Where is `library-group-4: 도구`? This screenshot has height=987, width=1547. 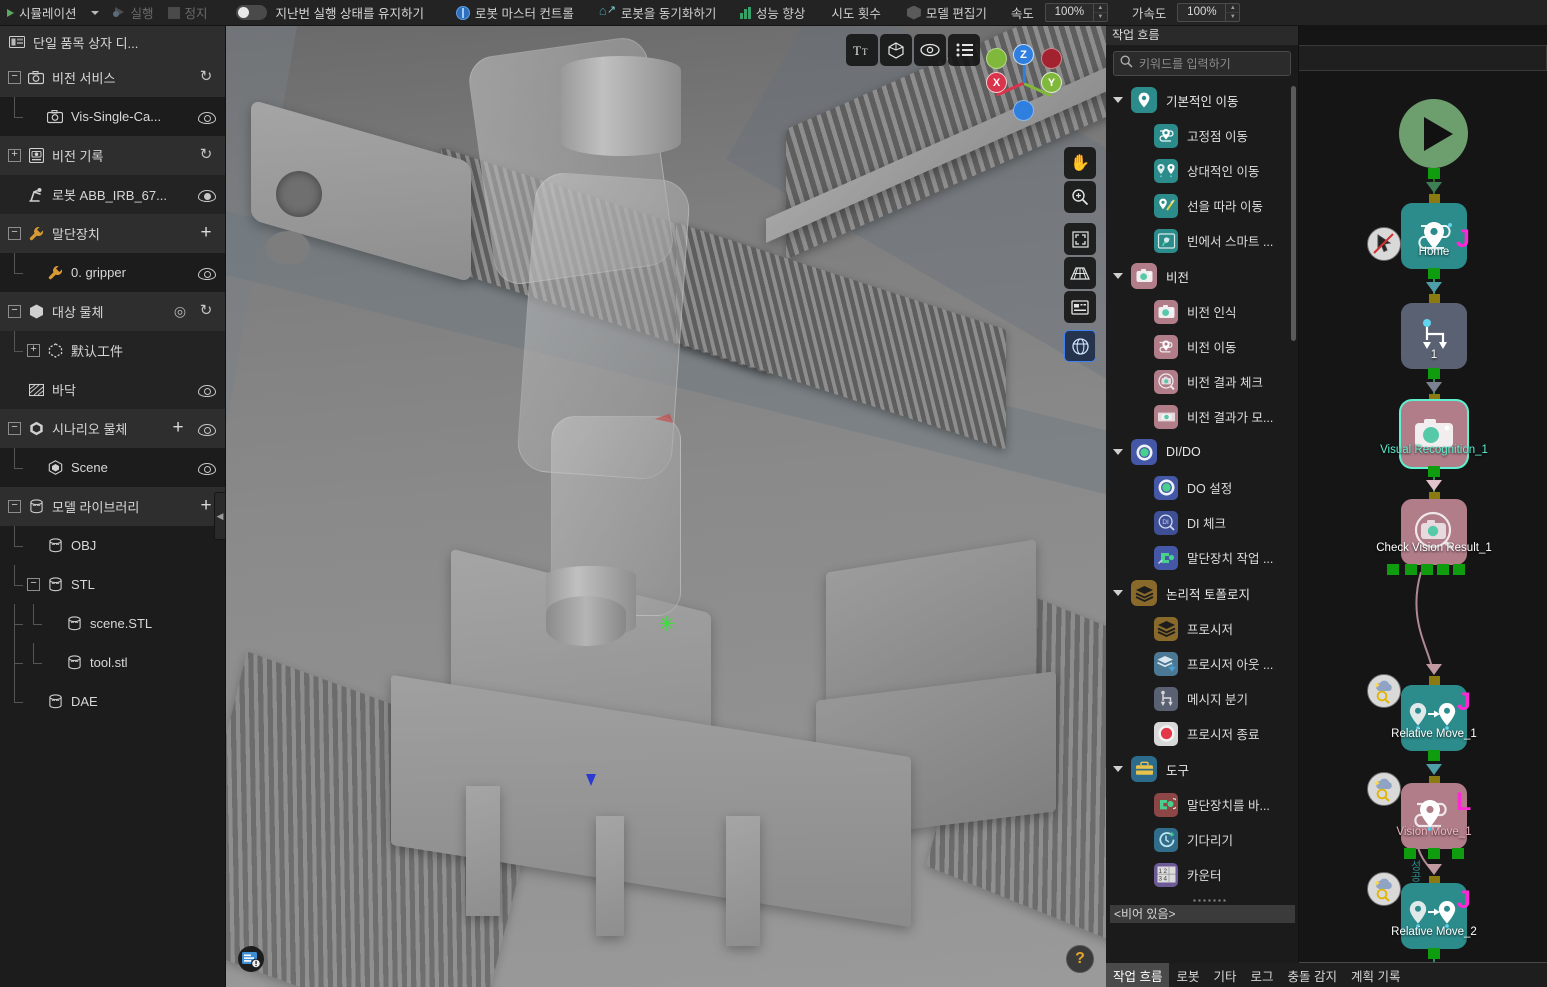 library-group-4: 도구 is located at coordinates (1202, 769).